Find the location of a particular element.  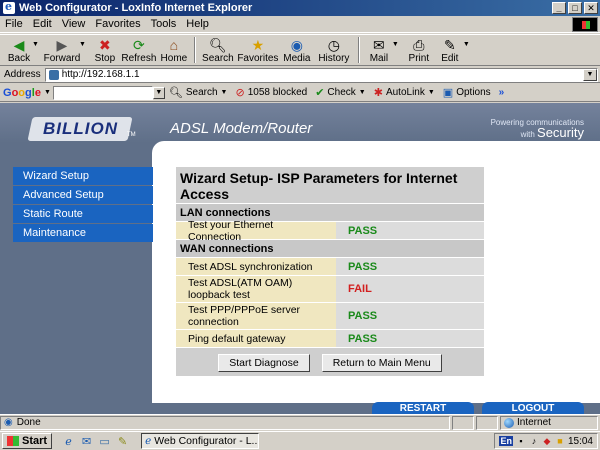

refresh-button: ⟳ Refresh is located at coordinates (139, 50).